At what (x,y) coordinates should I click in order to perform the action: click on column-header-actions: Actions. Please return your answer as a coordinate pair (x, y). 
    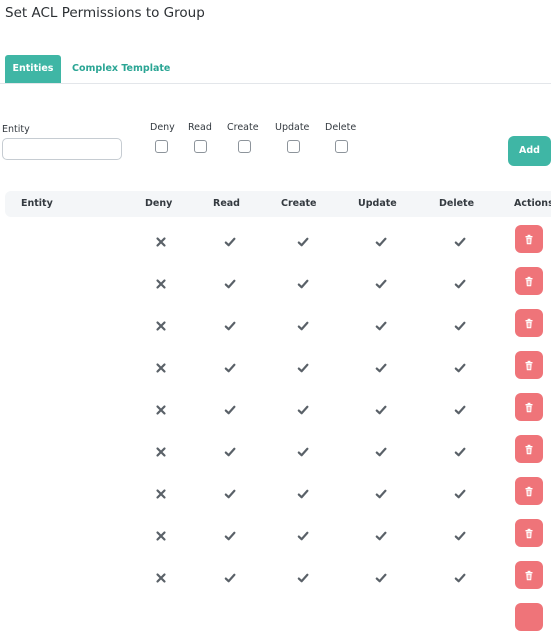
    Looking at the image, I should click on (532, 203).